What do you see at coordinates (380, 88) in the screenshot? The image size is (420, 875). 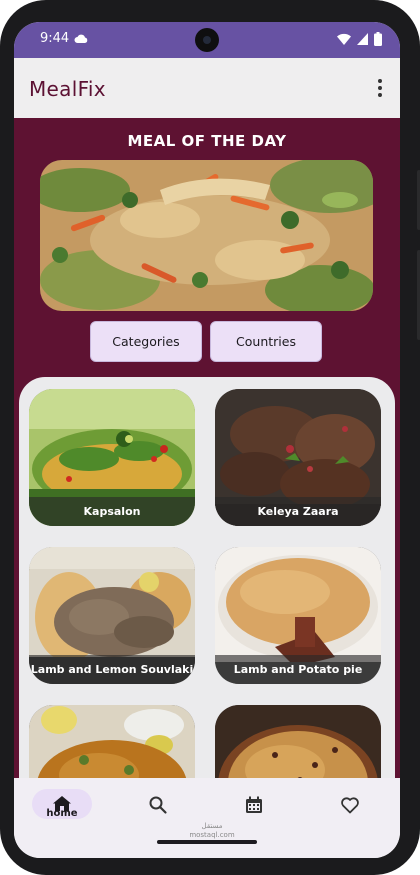 I see `more-vert-icon` at bounding box center [380, 88].